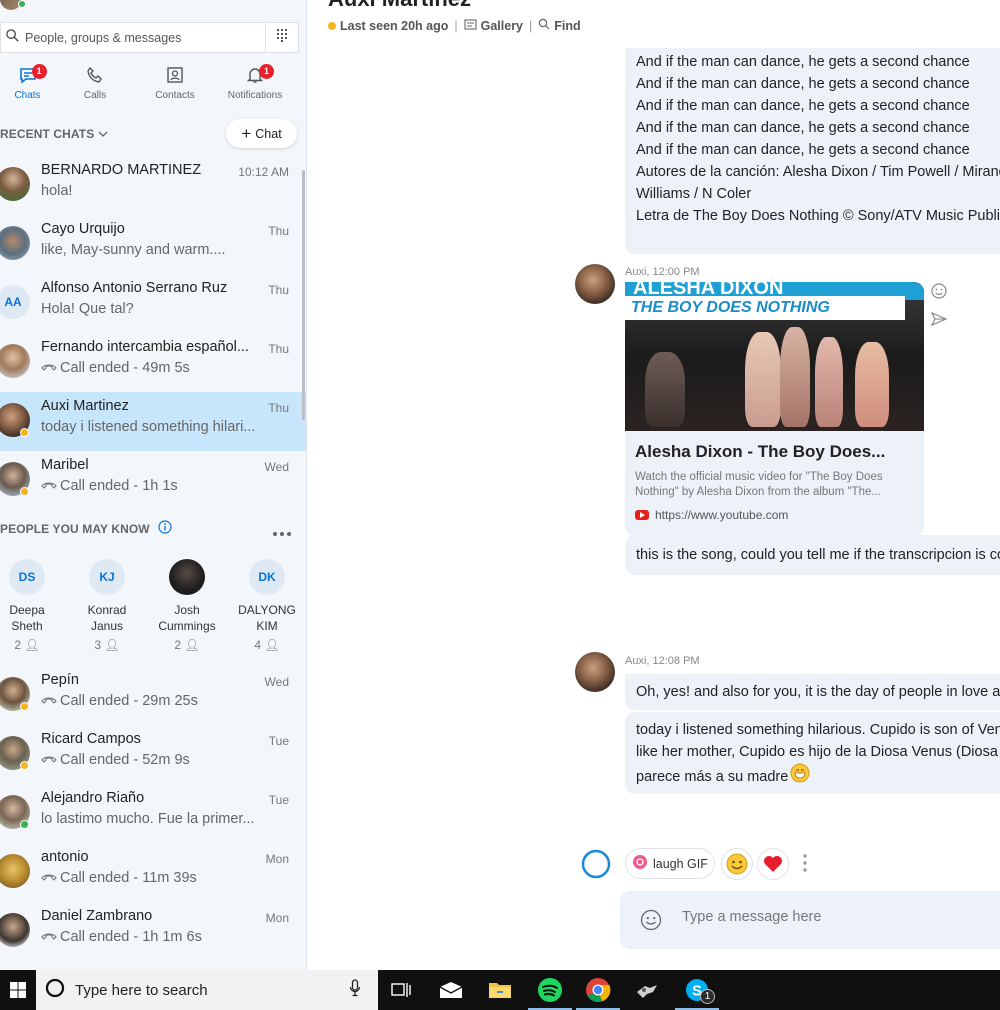 The height and width of the screenshot is (1010, 1000). I want to click on chat-item: Maribel Call ended - 1h 1s Wed, so click(153, 480).